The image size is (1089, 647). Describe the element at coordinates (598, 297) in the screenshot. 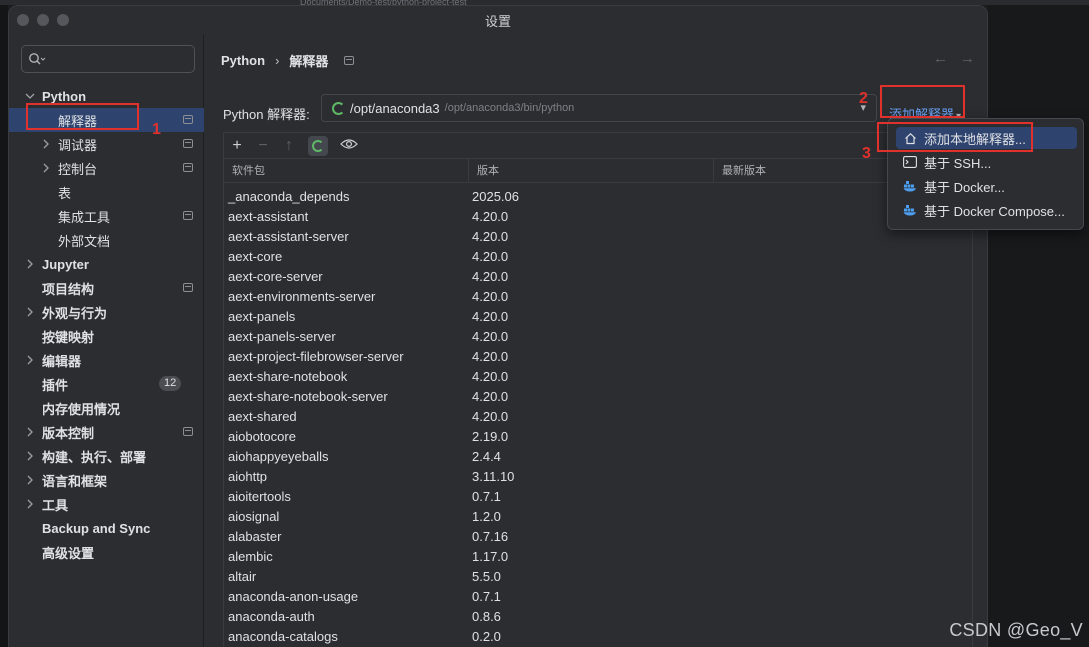

I see `table-row: aext-environments-server 4.20.0` at that location.